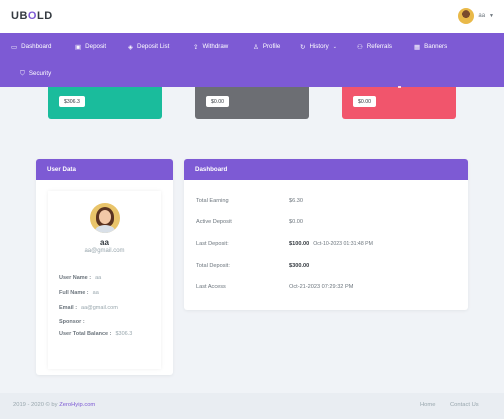 Image resolution: width=504 pixels, height=419 pixels. Describe the element at coordinates (427, 405) in the screenshot. I see `footer-home-link: Home` at that location.